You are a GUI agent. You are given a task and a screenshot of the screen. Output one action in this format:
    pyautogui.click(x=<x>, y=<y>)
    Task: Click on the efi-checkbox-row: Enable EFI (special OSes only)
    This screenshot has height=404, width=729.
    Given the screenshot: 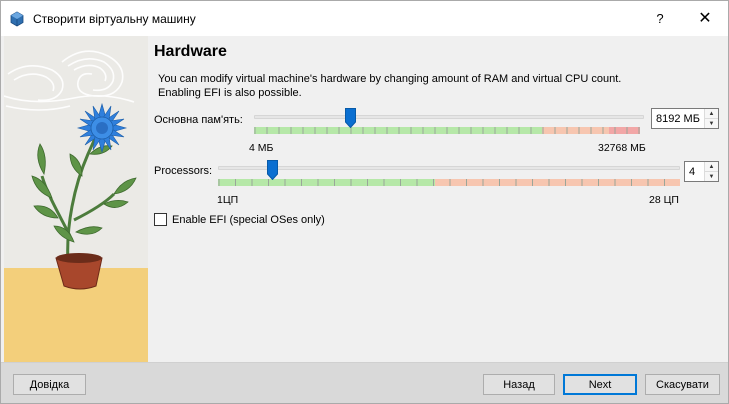 What is the action you would take?
    pyautogui.click(x=239, y=219)
    